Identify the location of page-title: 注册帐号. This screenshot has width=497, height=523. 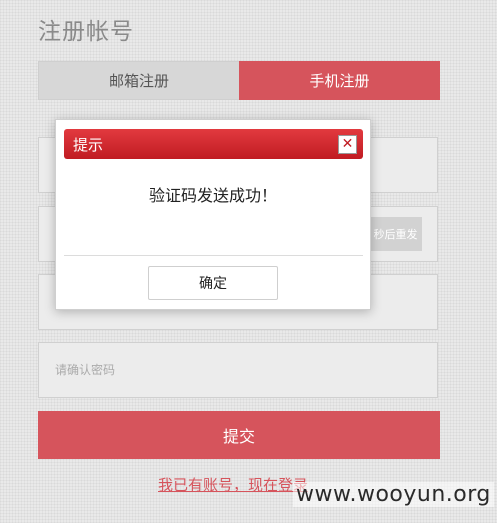
(86, 32).